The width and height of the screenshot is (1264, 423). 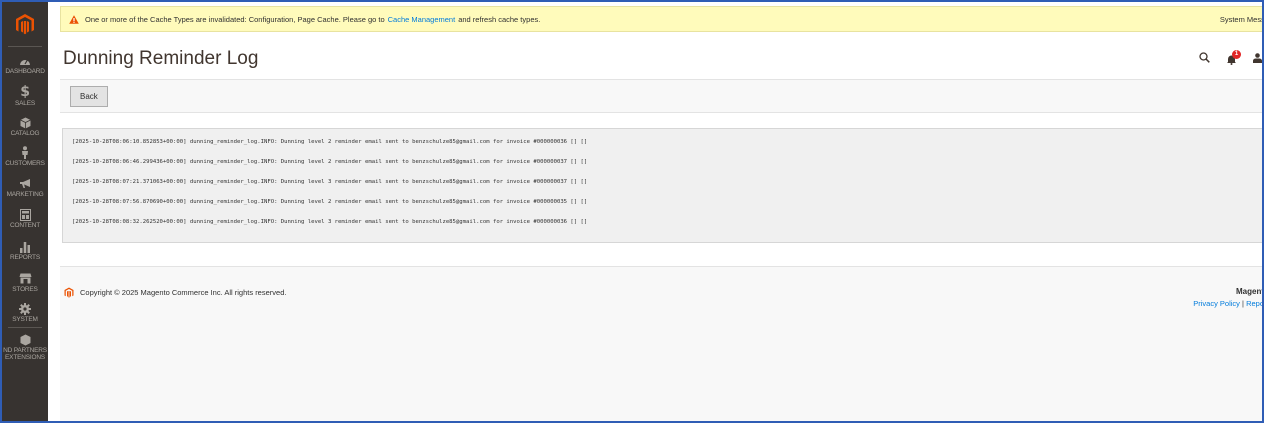 I want to click on sidebar-item-reports: REPORTS, so click(x=25, y=250).